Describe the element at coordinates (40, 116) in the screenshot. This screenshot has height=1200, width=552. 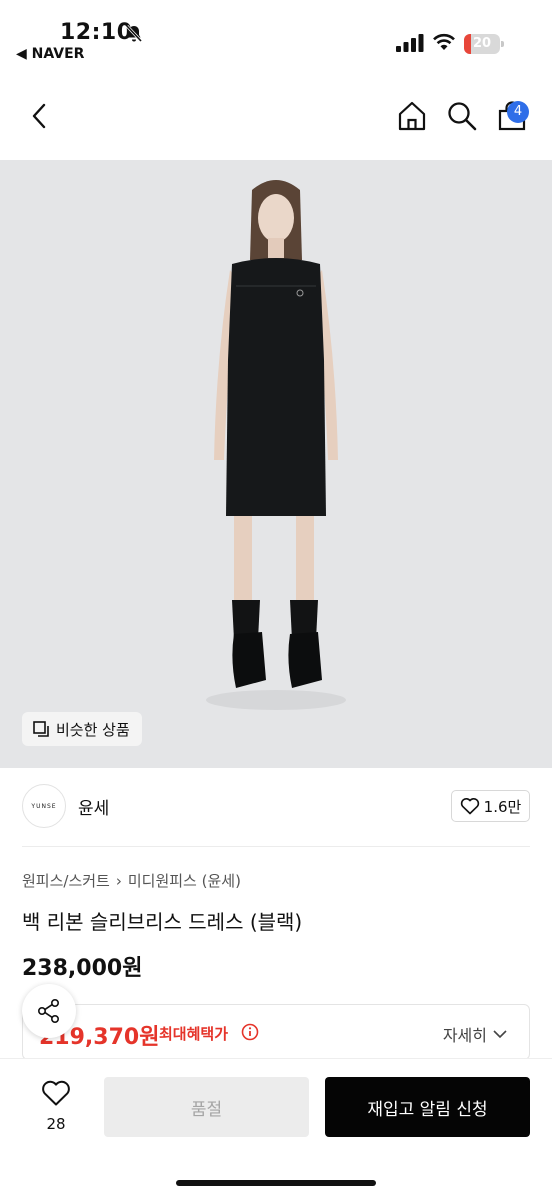
I see `back-arrow-icon` at that location.